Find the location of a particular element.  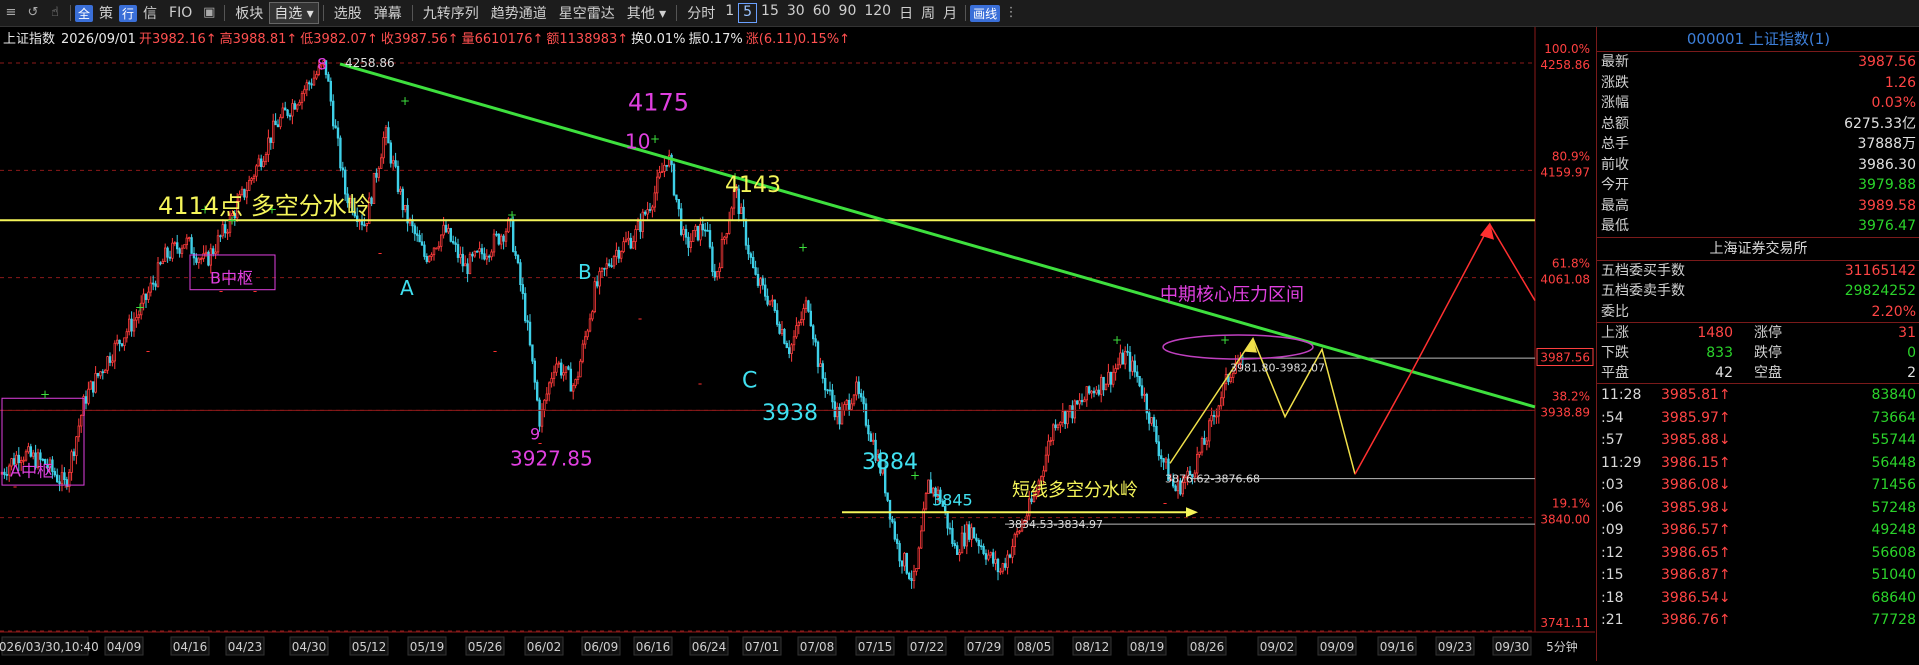

menu-icon: ≡ is located at coordinates (11, 13).